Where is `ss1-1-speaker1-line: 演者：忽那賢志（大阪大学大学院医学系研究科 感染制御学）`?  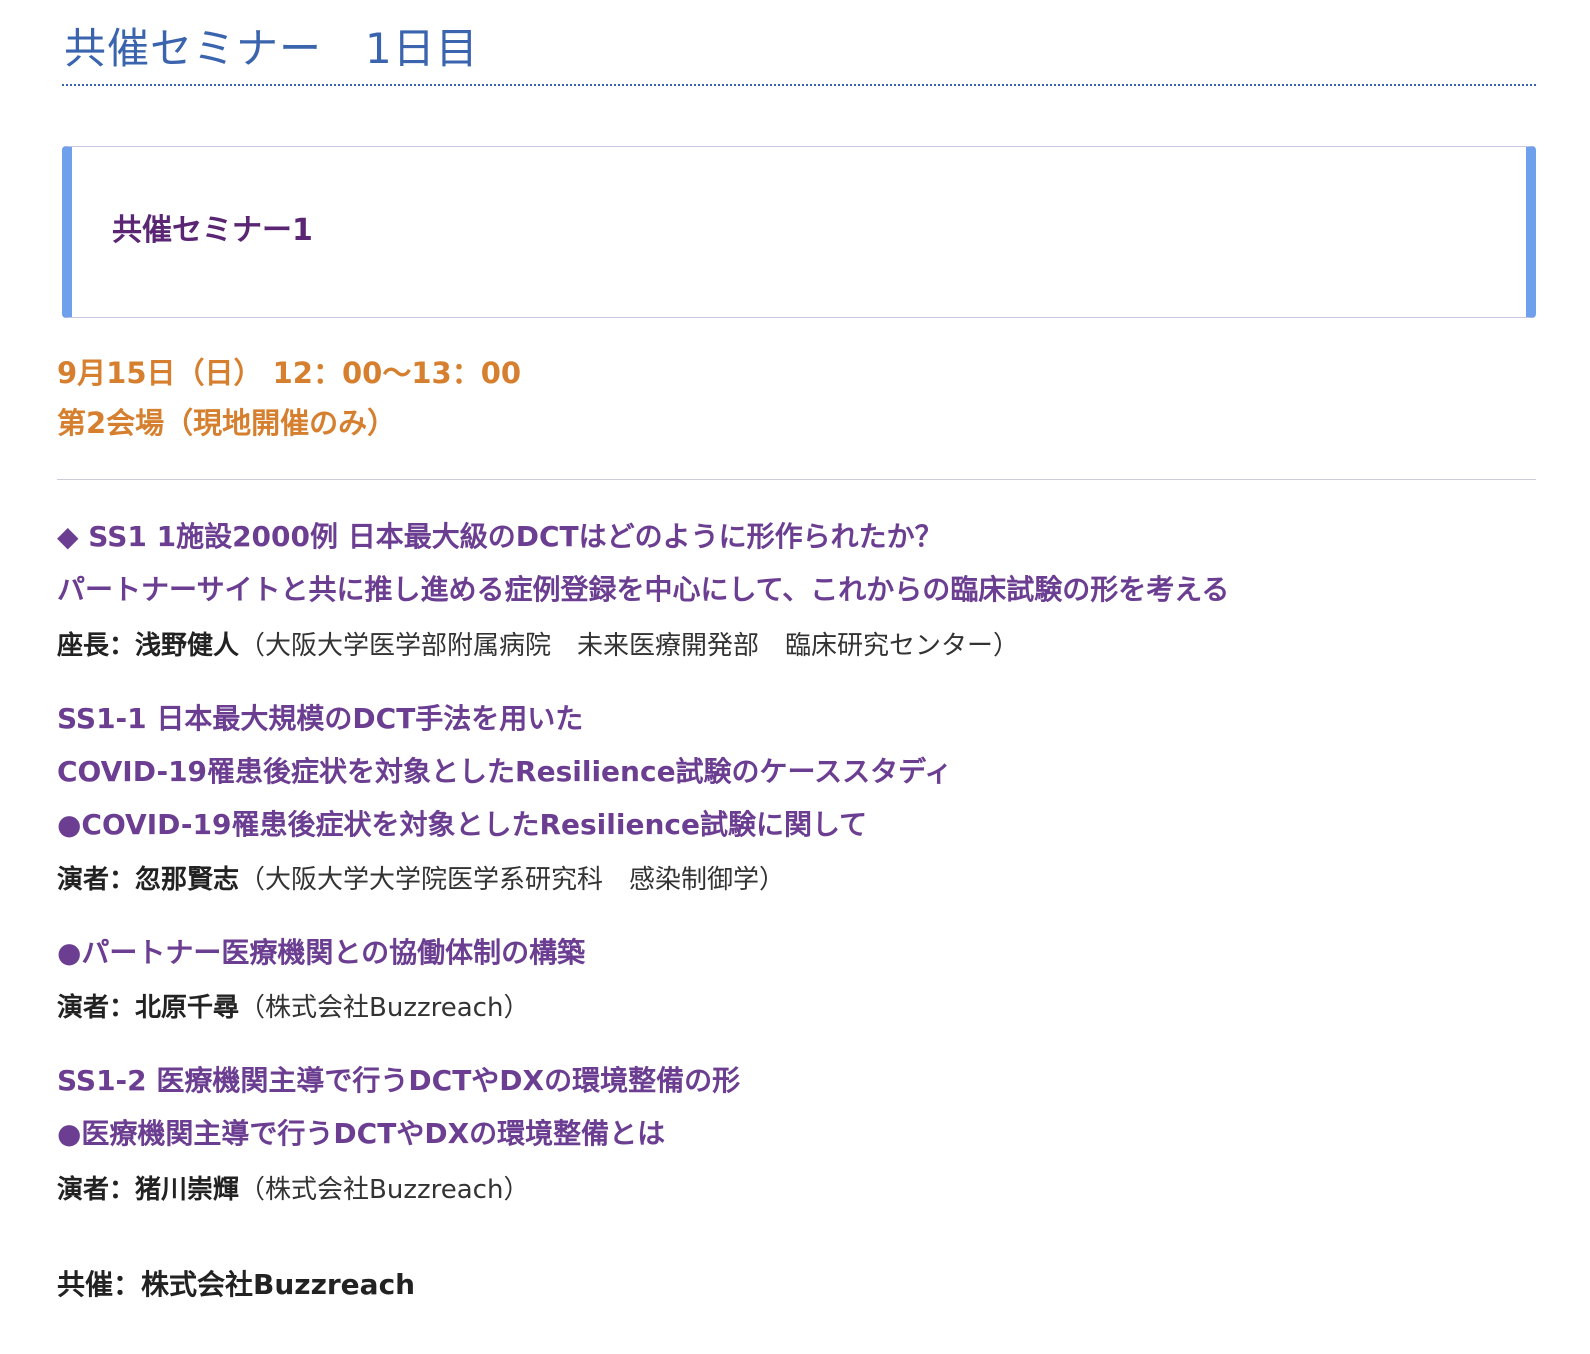 ss1-1-speaker1-line: 演者：忽那賢志（大阪大学大学院医学系研究科 感染制御学） is located at coordinates (421, 880).